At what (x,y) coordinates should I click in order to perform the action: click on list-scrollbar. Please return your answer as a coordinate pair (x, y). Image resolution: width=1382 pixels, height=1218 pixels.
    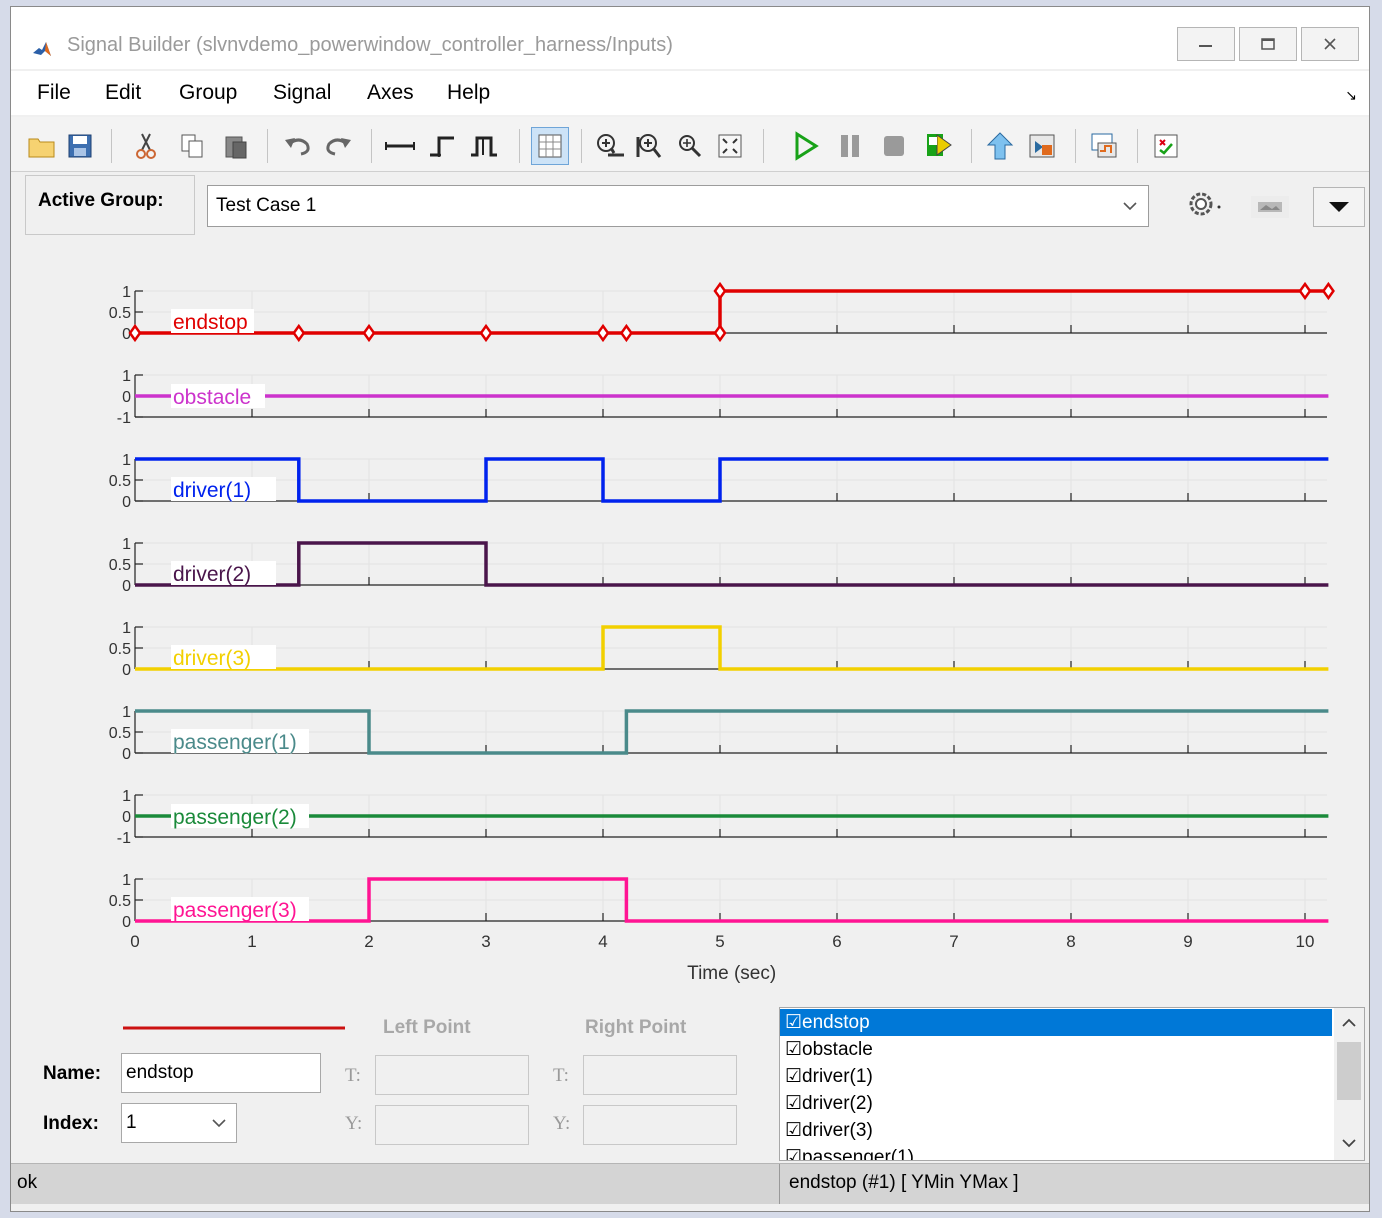
    Looking at the image, I should click on (1349, 1084).